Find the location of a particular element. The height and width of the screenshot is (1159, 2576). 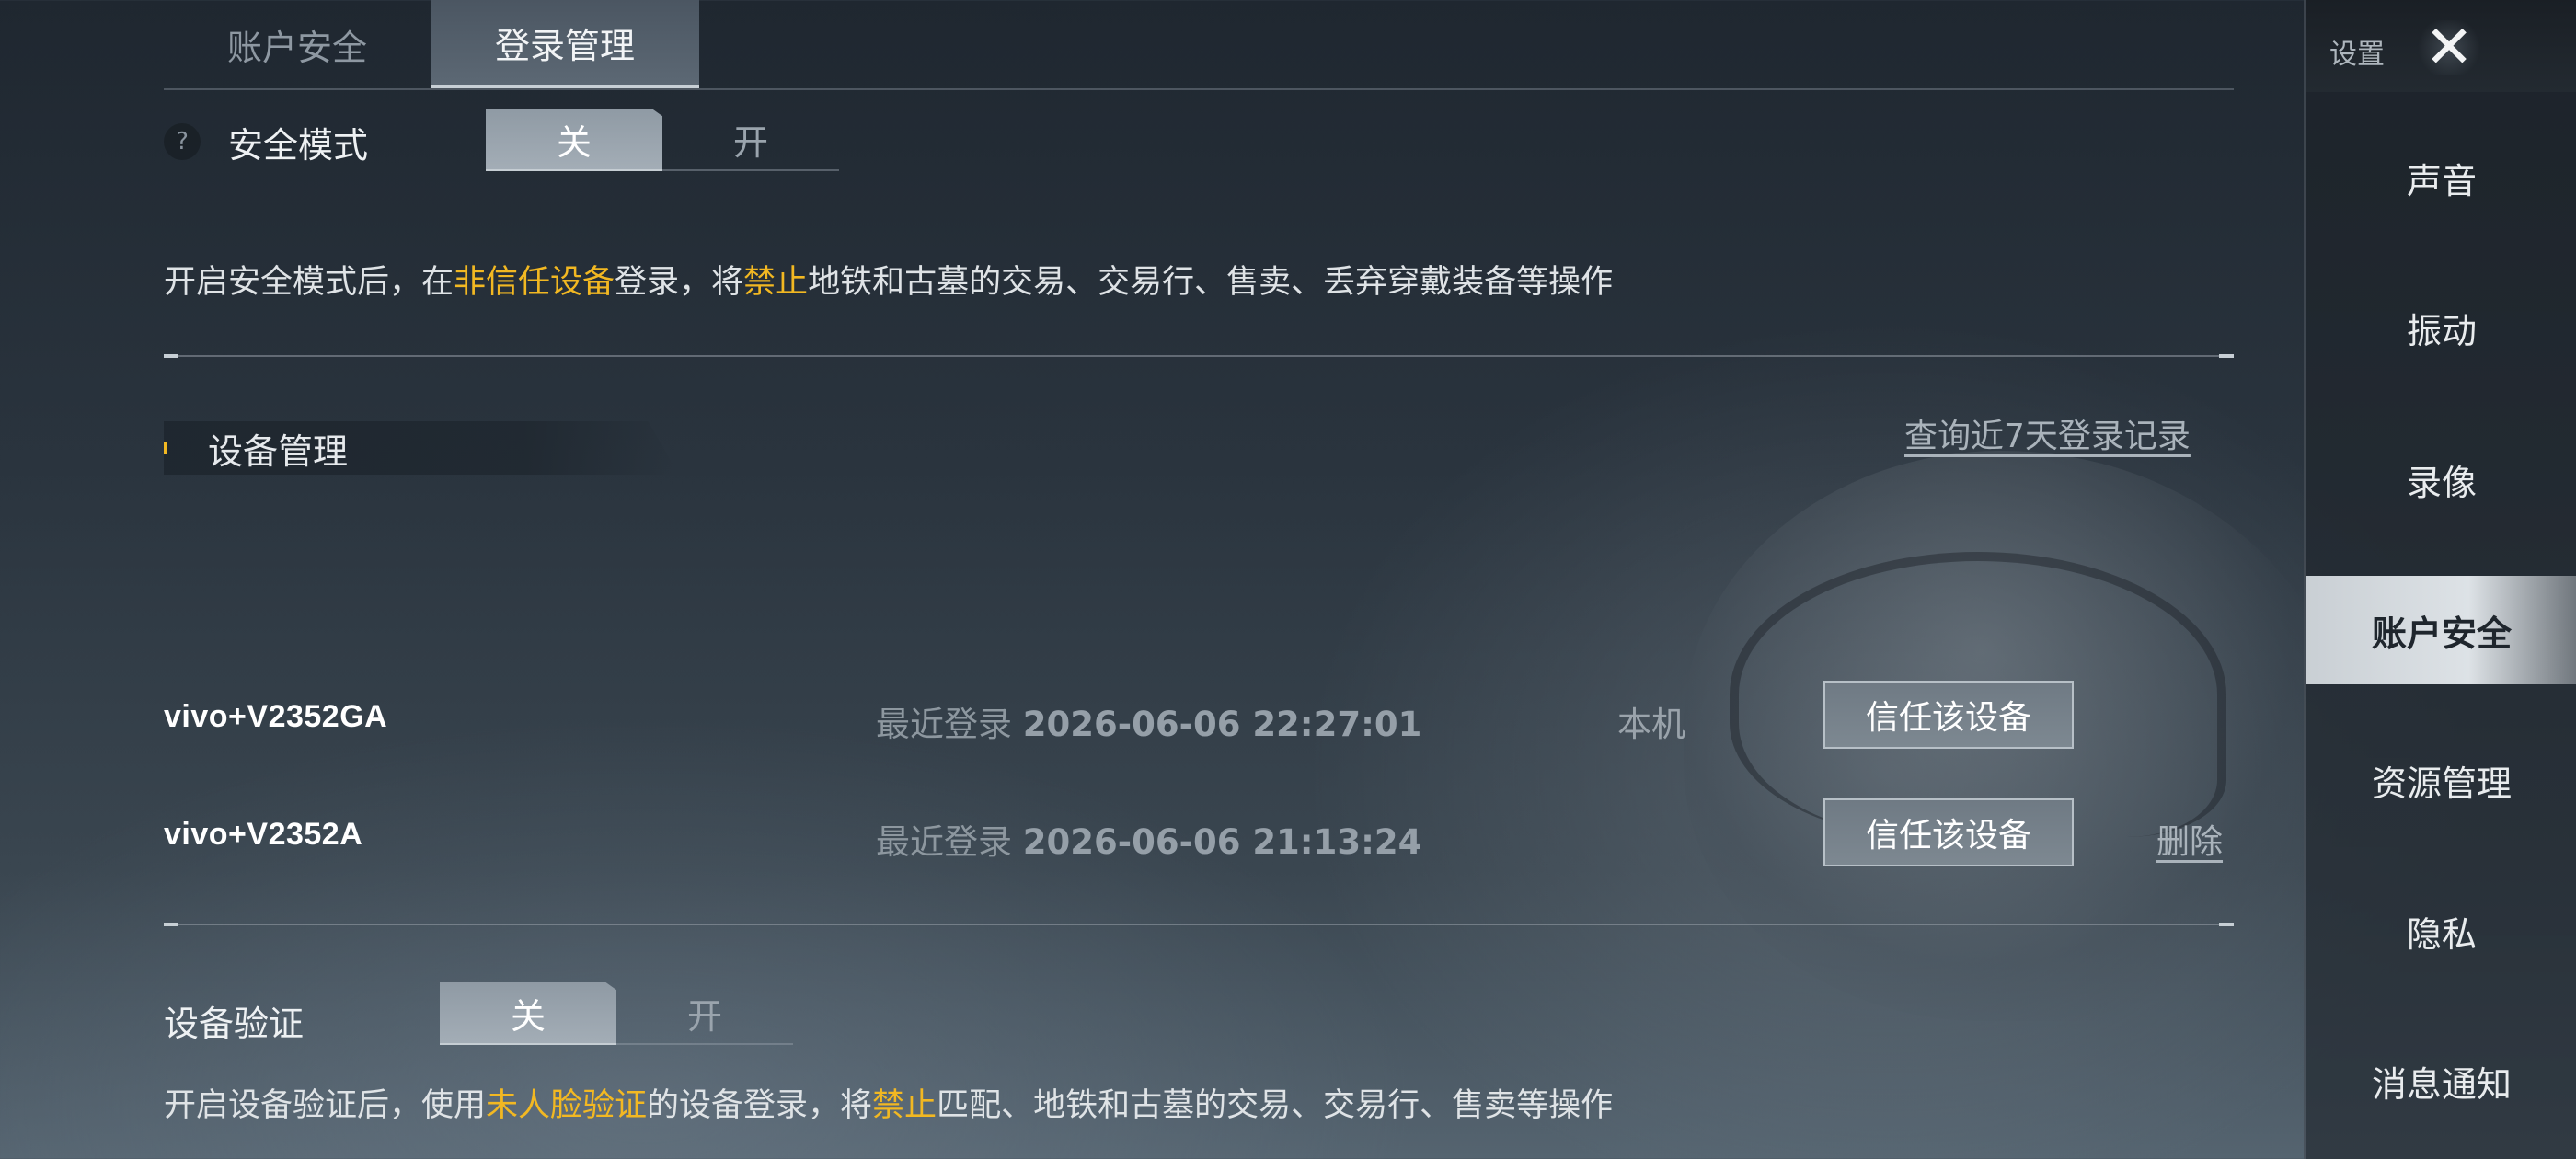

this-device-tag: 本机 is located at coordinates (1651, 724).